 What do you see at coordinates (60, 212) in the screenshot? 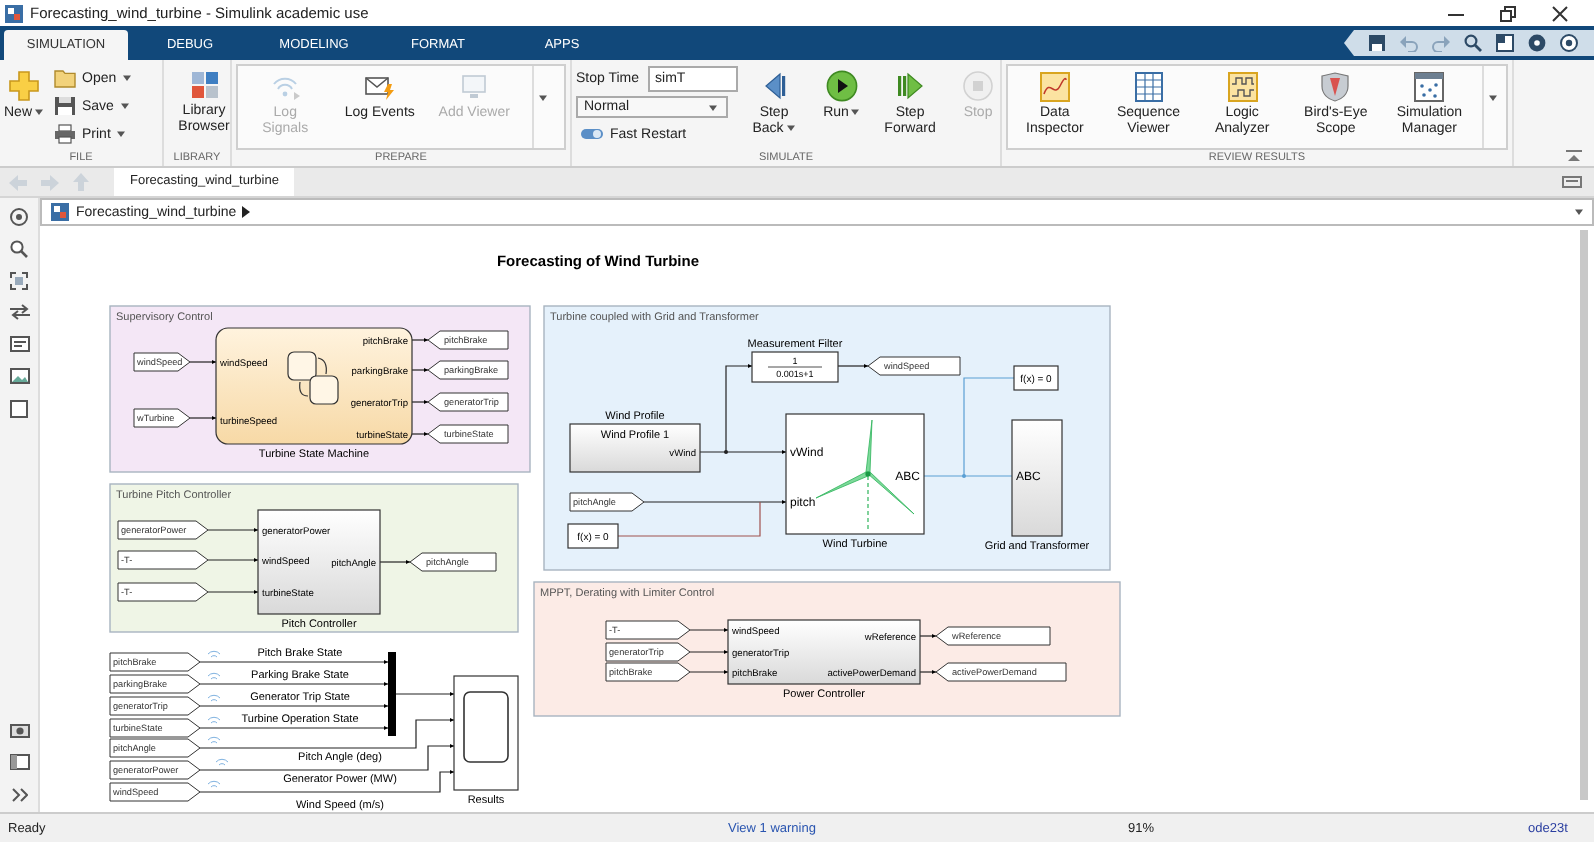
I see `model-icon` at bounding box center [60, 212].